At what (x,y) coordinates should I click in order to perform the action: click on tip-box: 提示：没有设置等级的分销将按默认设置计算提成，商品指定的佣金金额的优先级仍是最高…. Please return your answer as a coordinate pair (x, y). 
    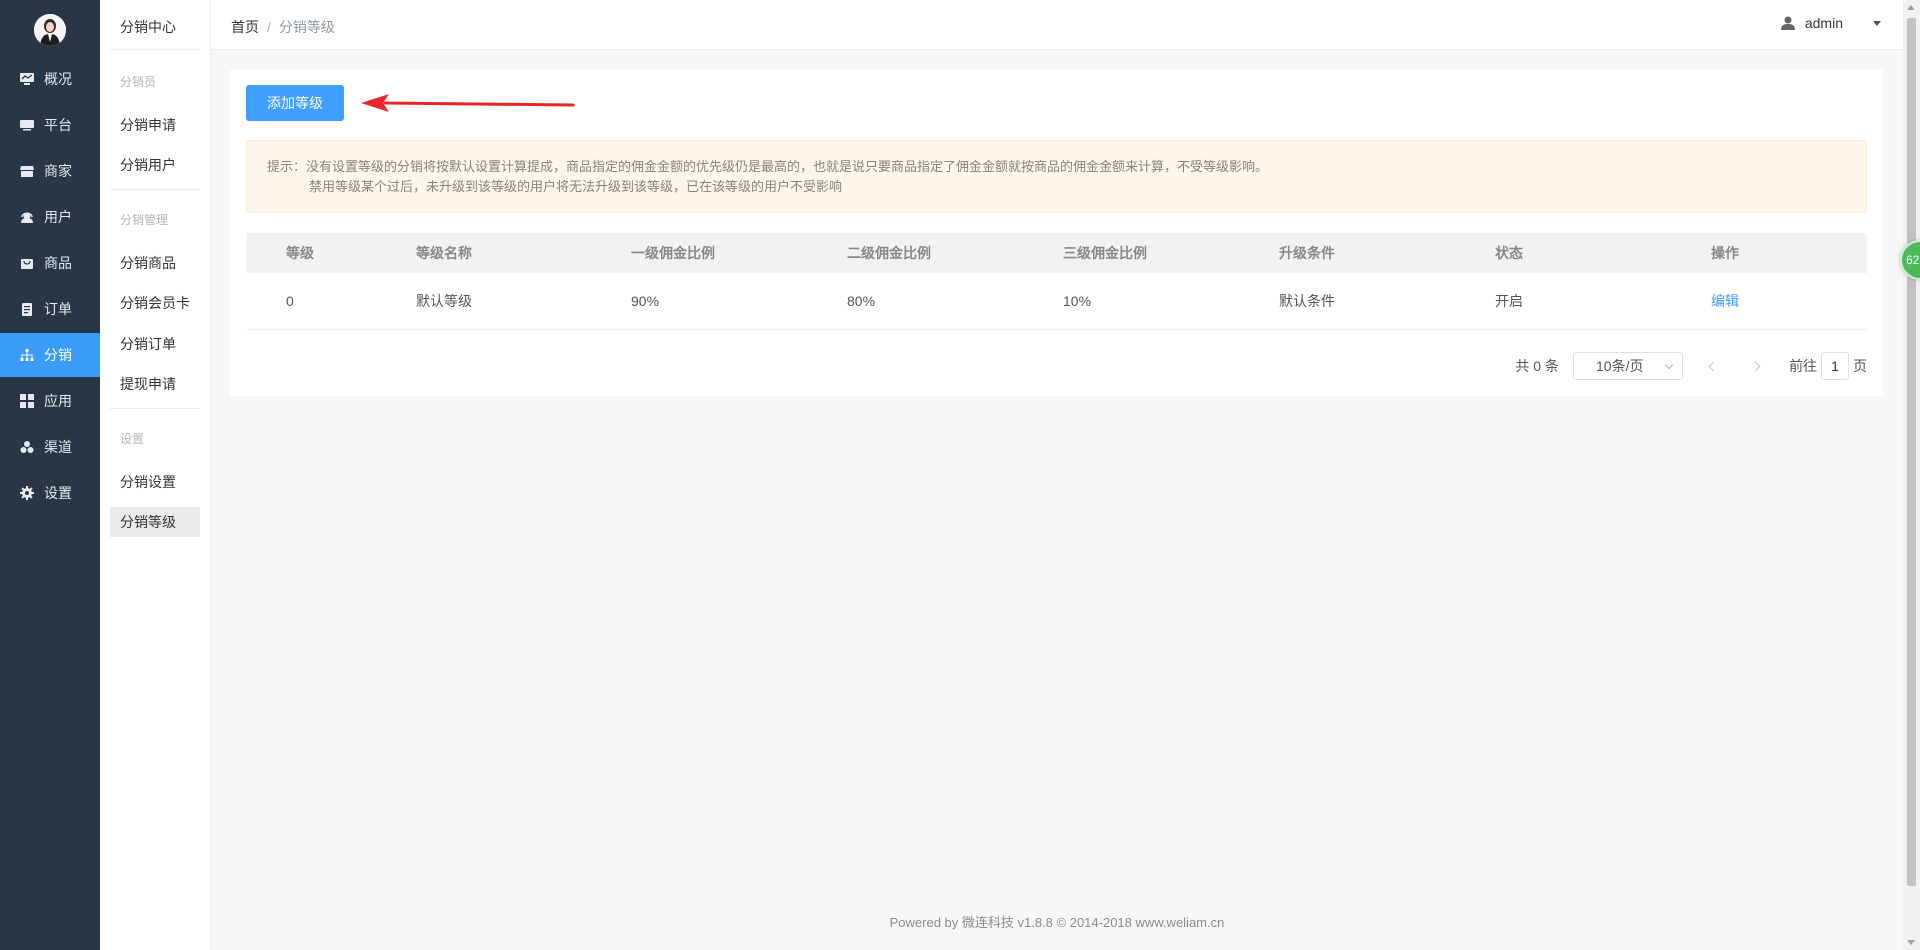
    Looking at the image, I should click on (1056, 176).